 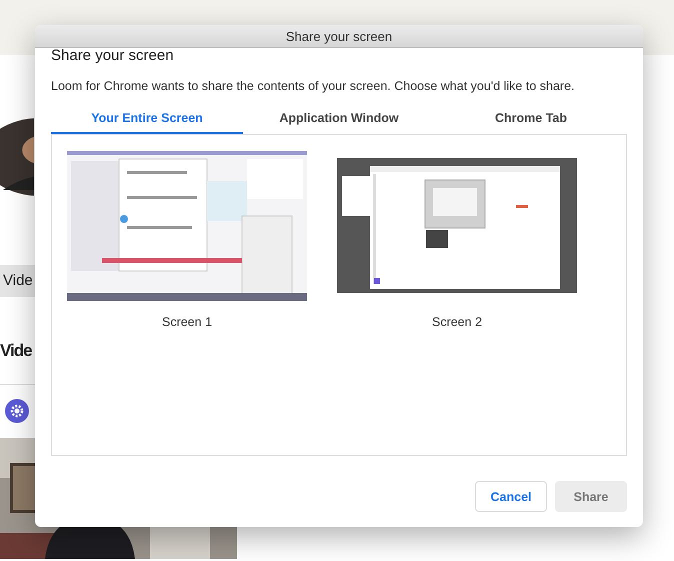 I want to click on screen-label: Screen 2, so click(x=457, y=322).